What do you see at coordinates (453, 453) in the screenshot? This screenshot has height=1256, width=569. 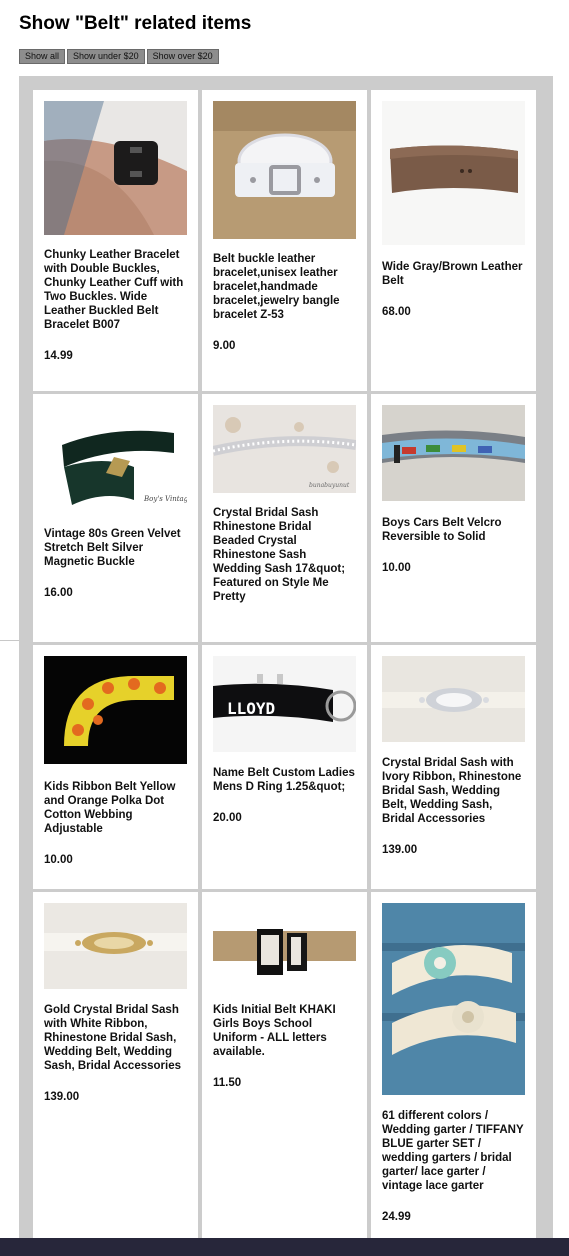 I see `product-image-cars-belt` at bounding box center [453, 453].